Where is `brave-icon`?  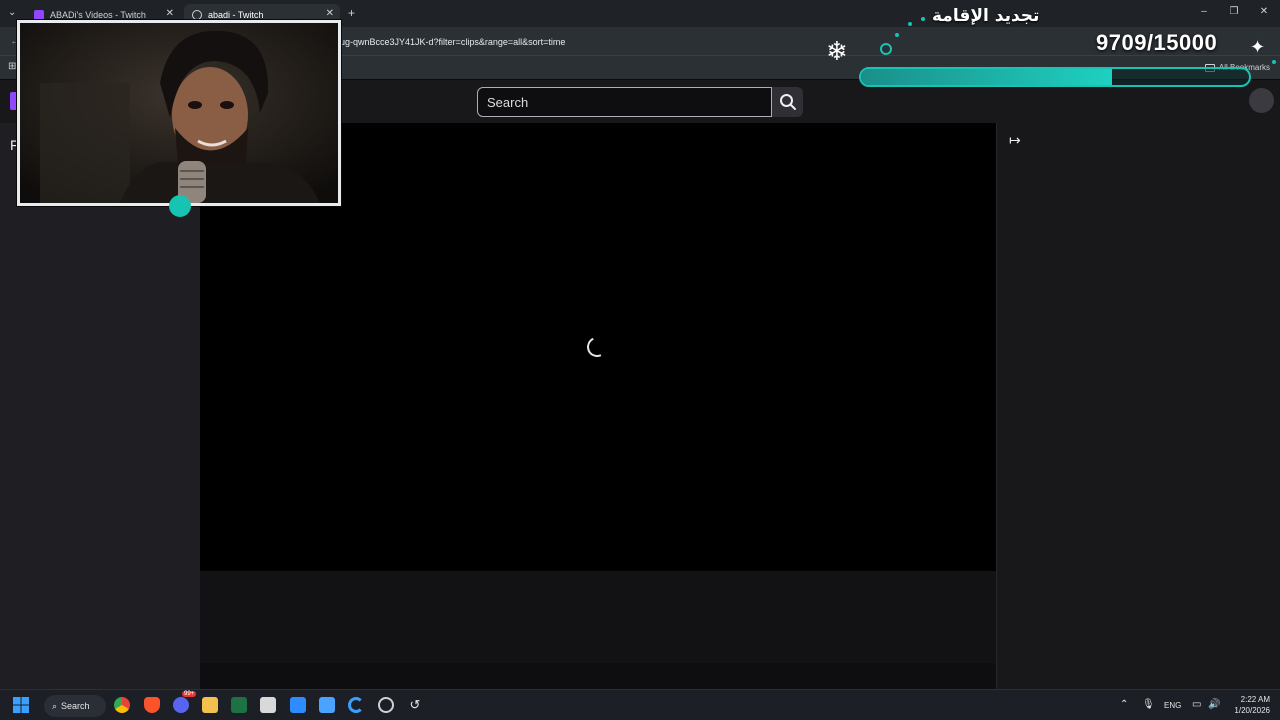 brave-icon is located at coordinates (152, 705).